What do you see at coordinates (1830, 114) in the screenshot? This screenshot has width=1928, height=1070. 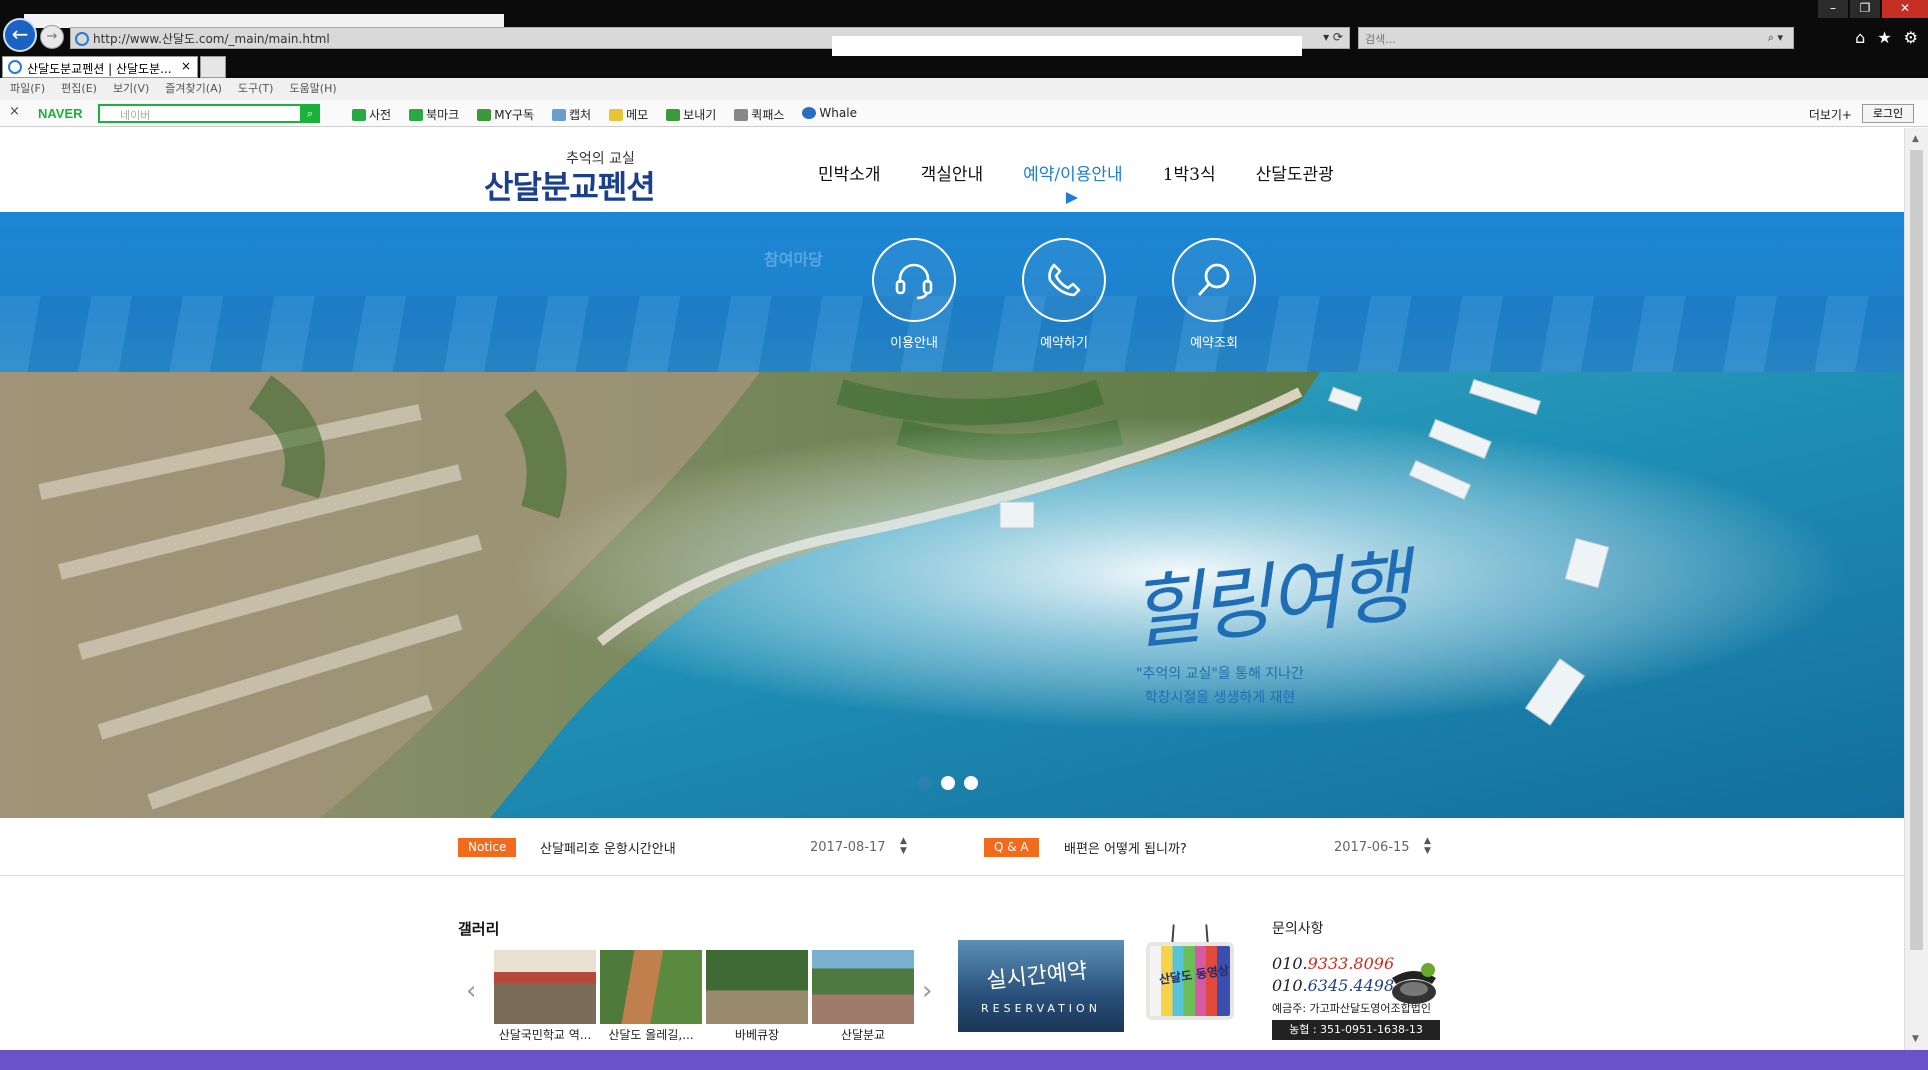 I see `toolbar-more-button: 더보기+` at bounding box center [1830, 114].